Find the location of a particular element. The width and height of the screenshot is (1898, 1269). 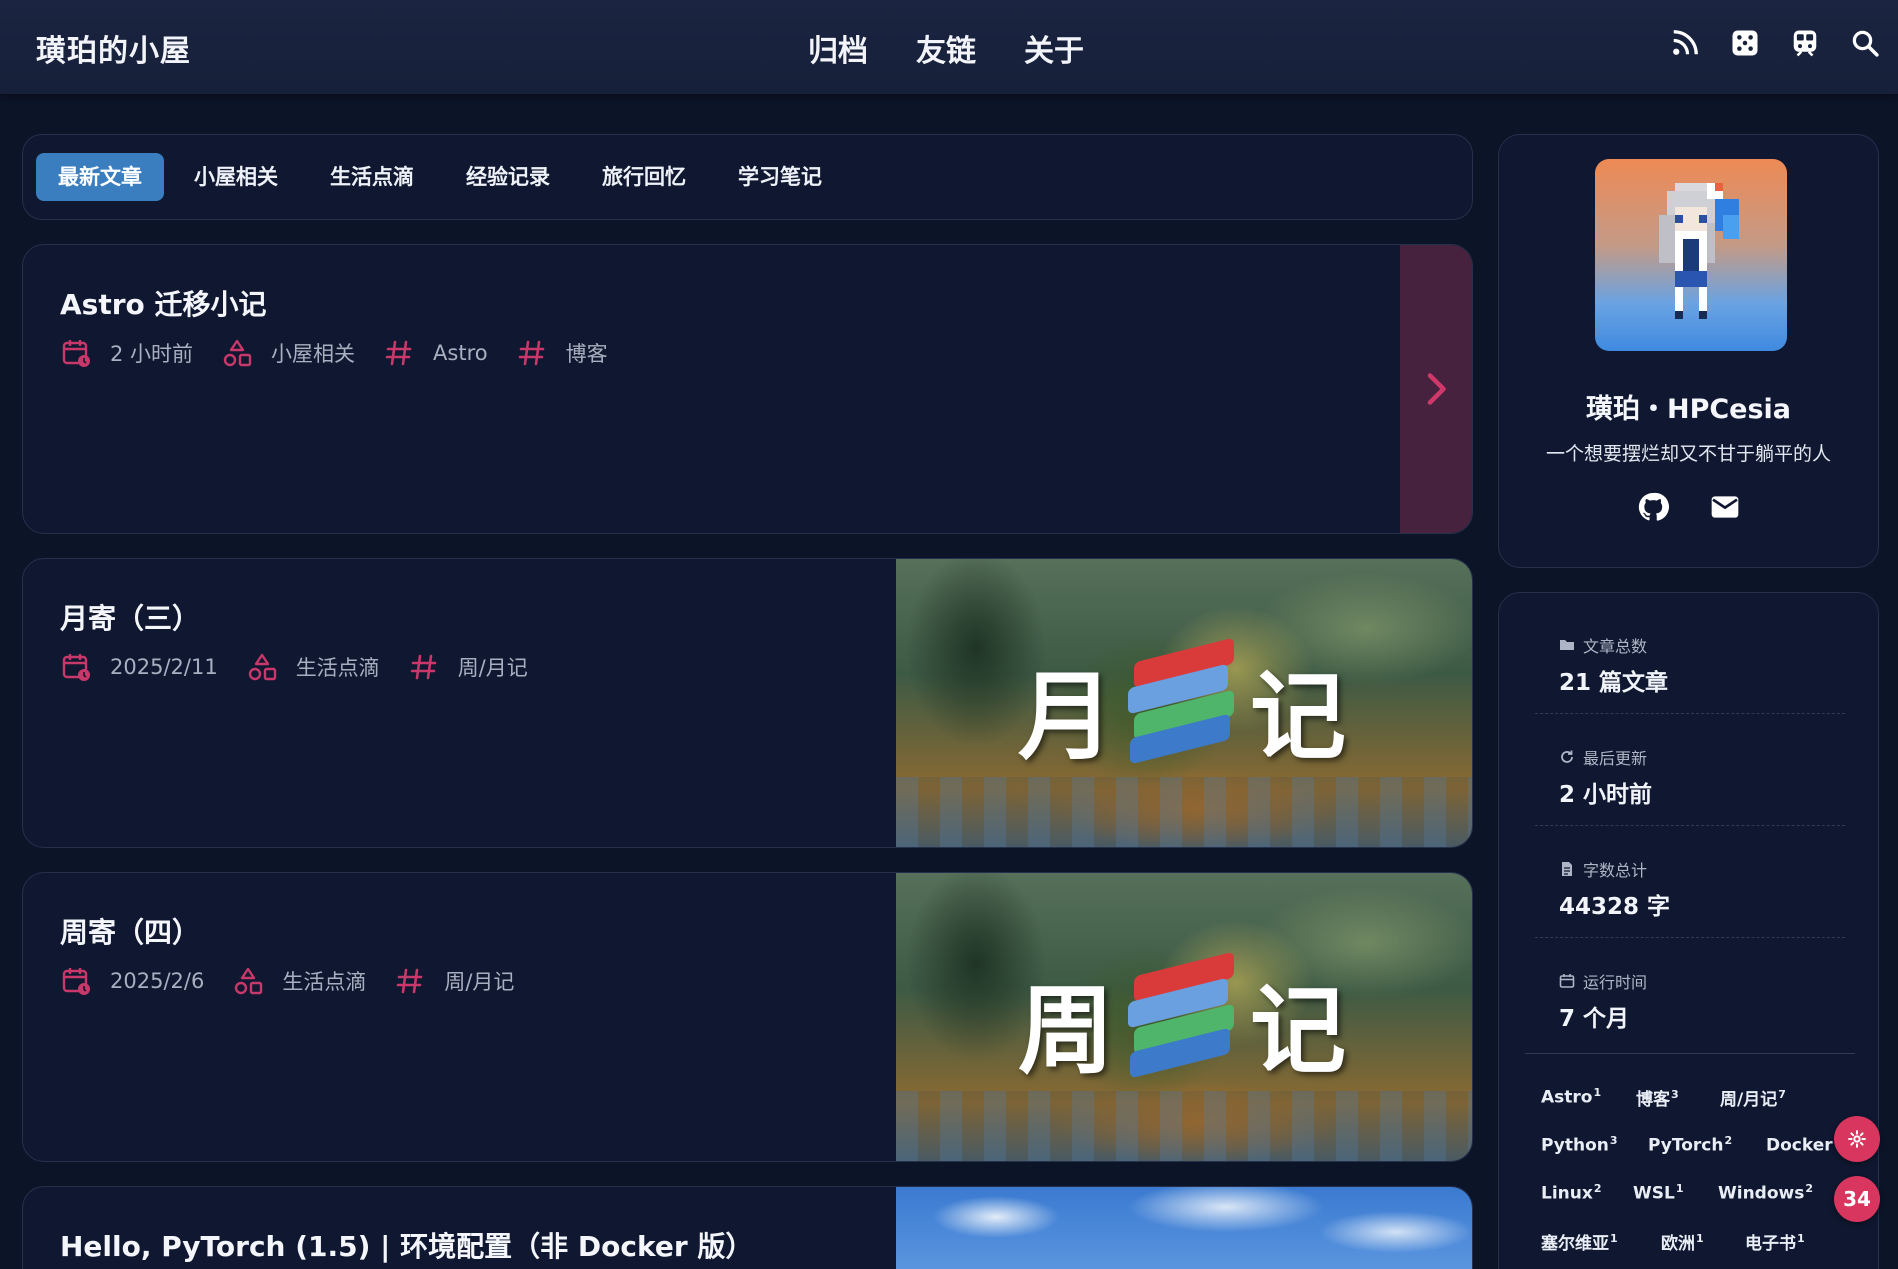

scroll-percent: 34 is located at coordinates (1857, 1199).